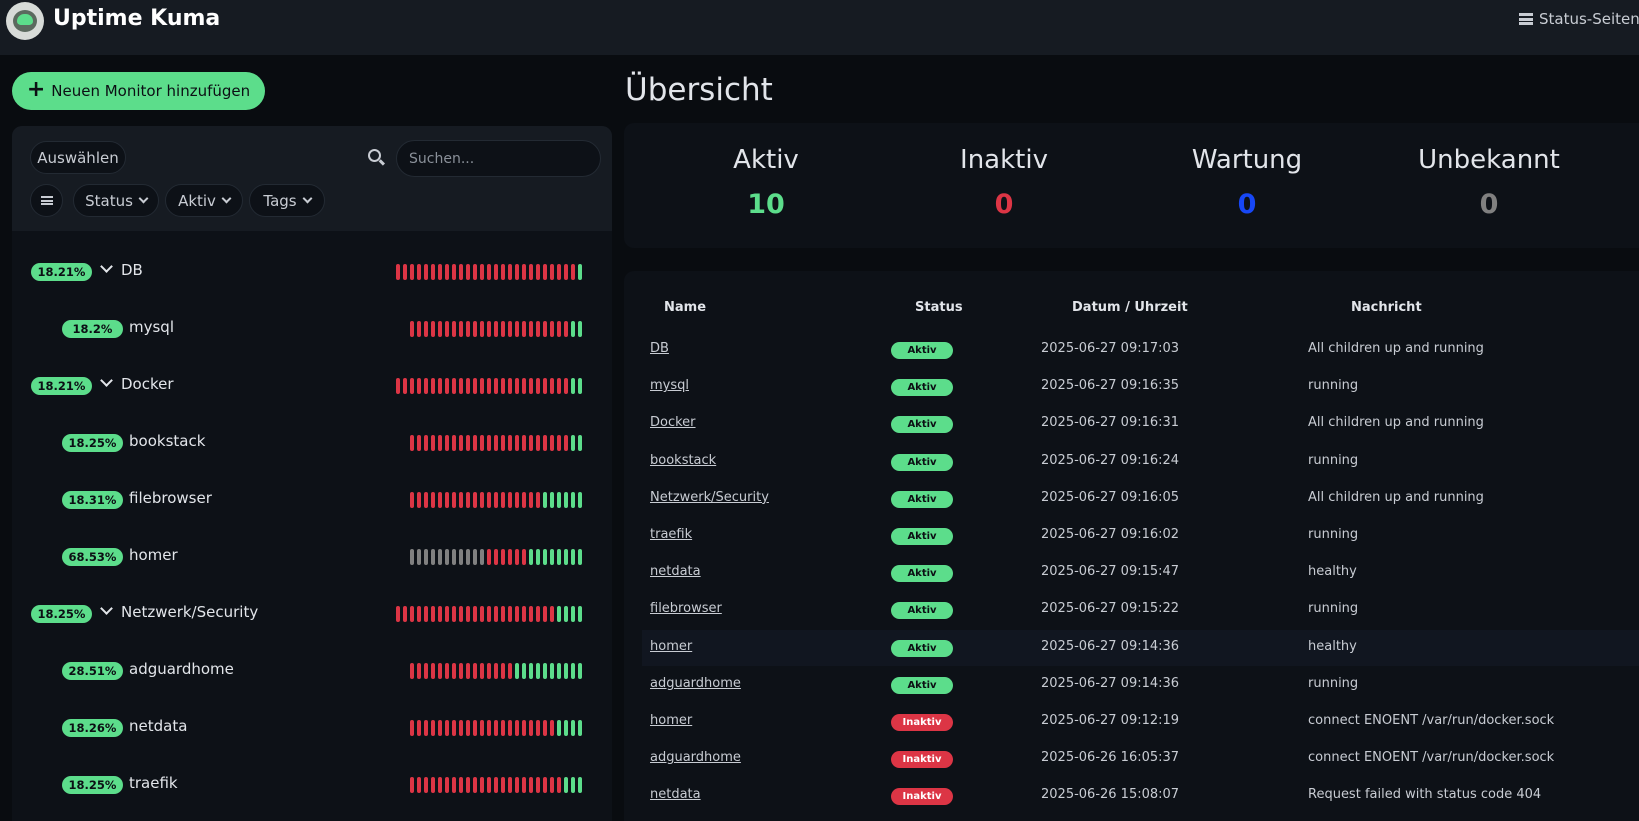 The image size is (1639, 821). Describe the element at coordinates (673, 422) in the screenshot. I see `monitor-link: Docker` at that location.